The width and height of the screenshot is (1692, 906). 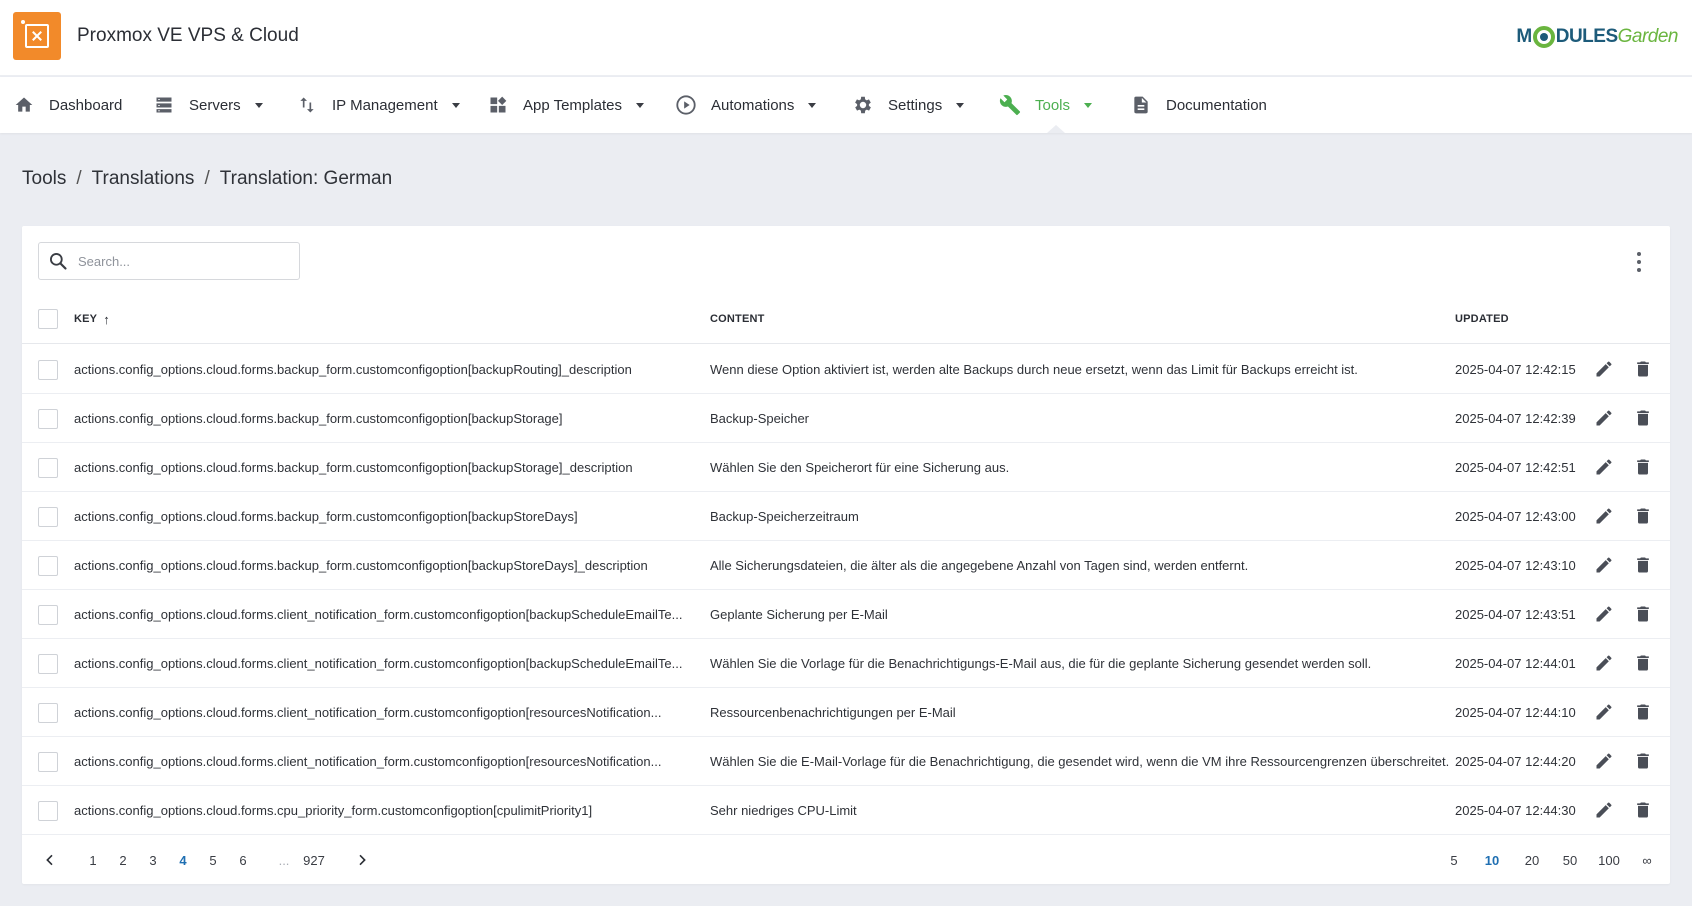 I want to click on nav-label: Tools, so click(x=1053, y=105).